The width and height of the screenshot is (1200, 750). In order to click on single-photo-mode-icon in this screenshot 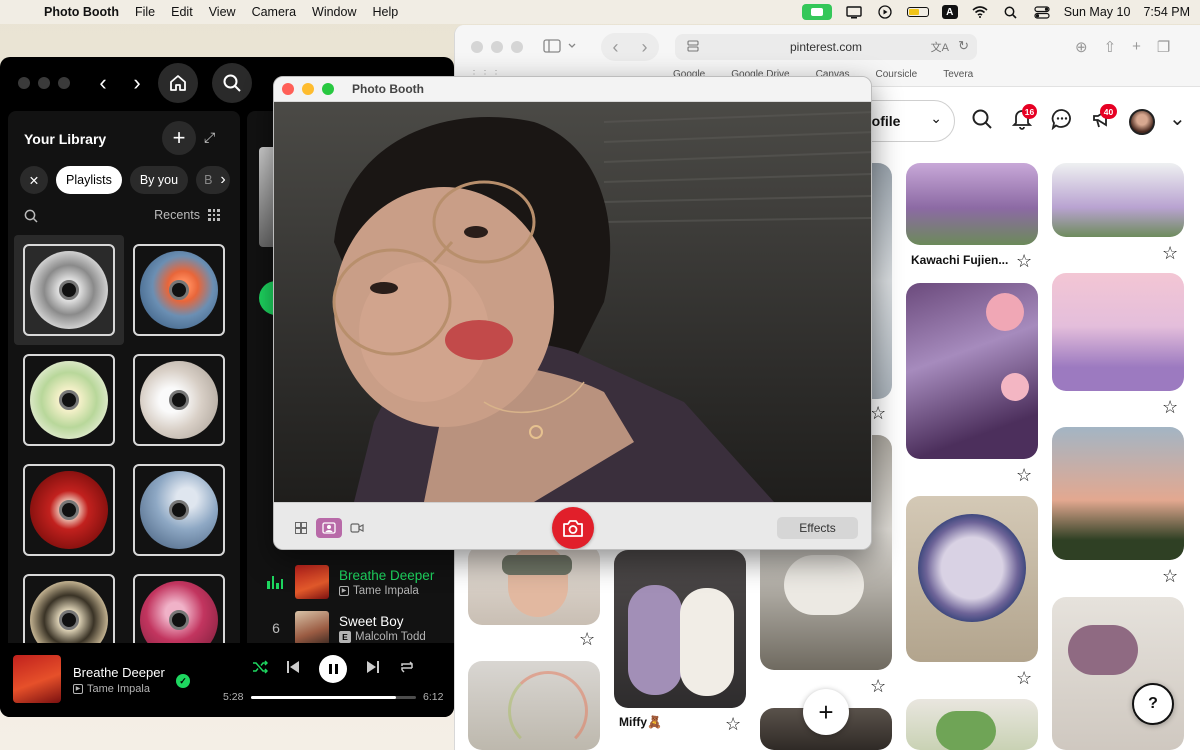, I will do `click(329, 528)`.